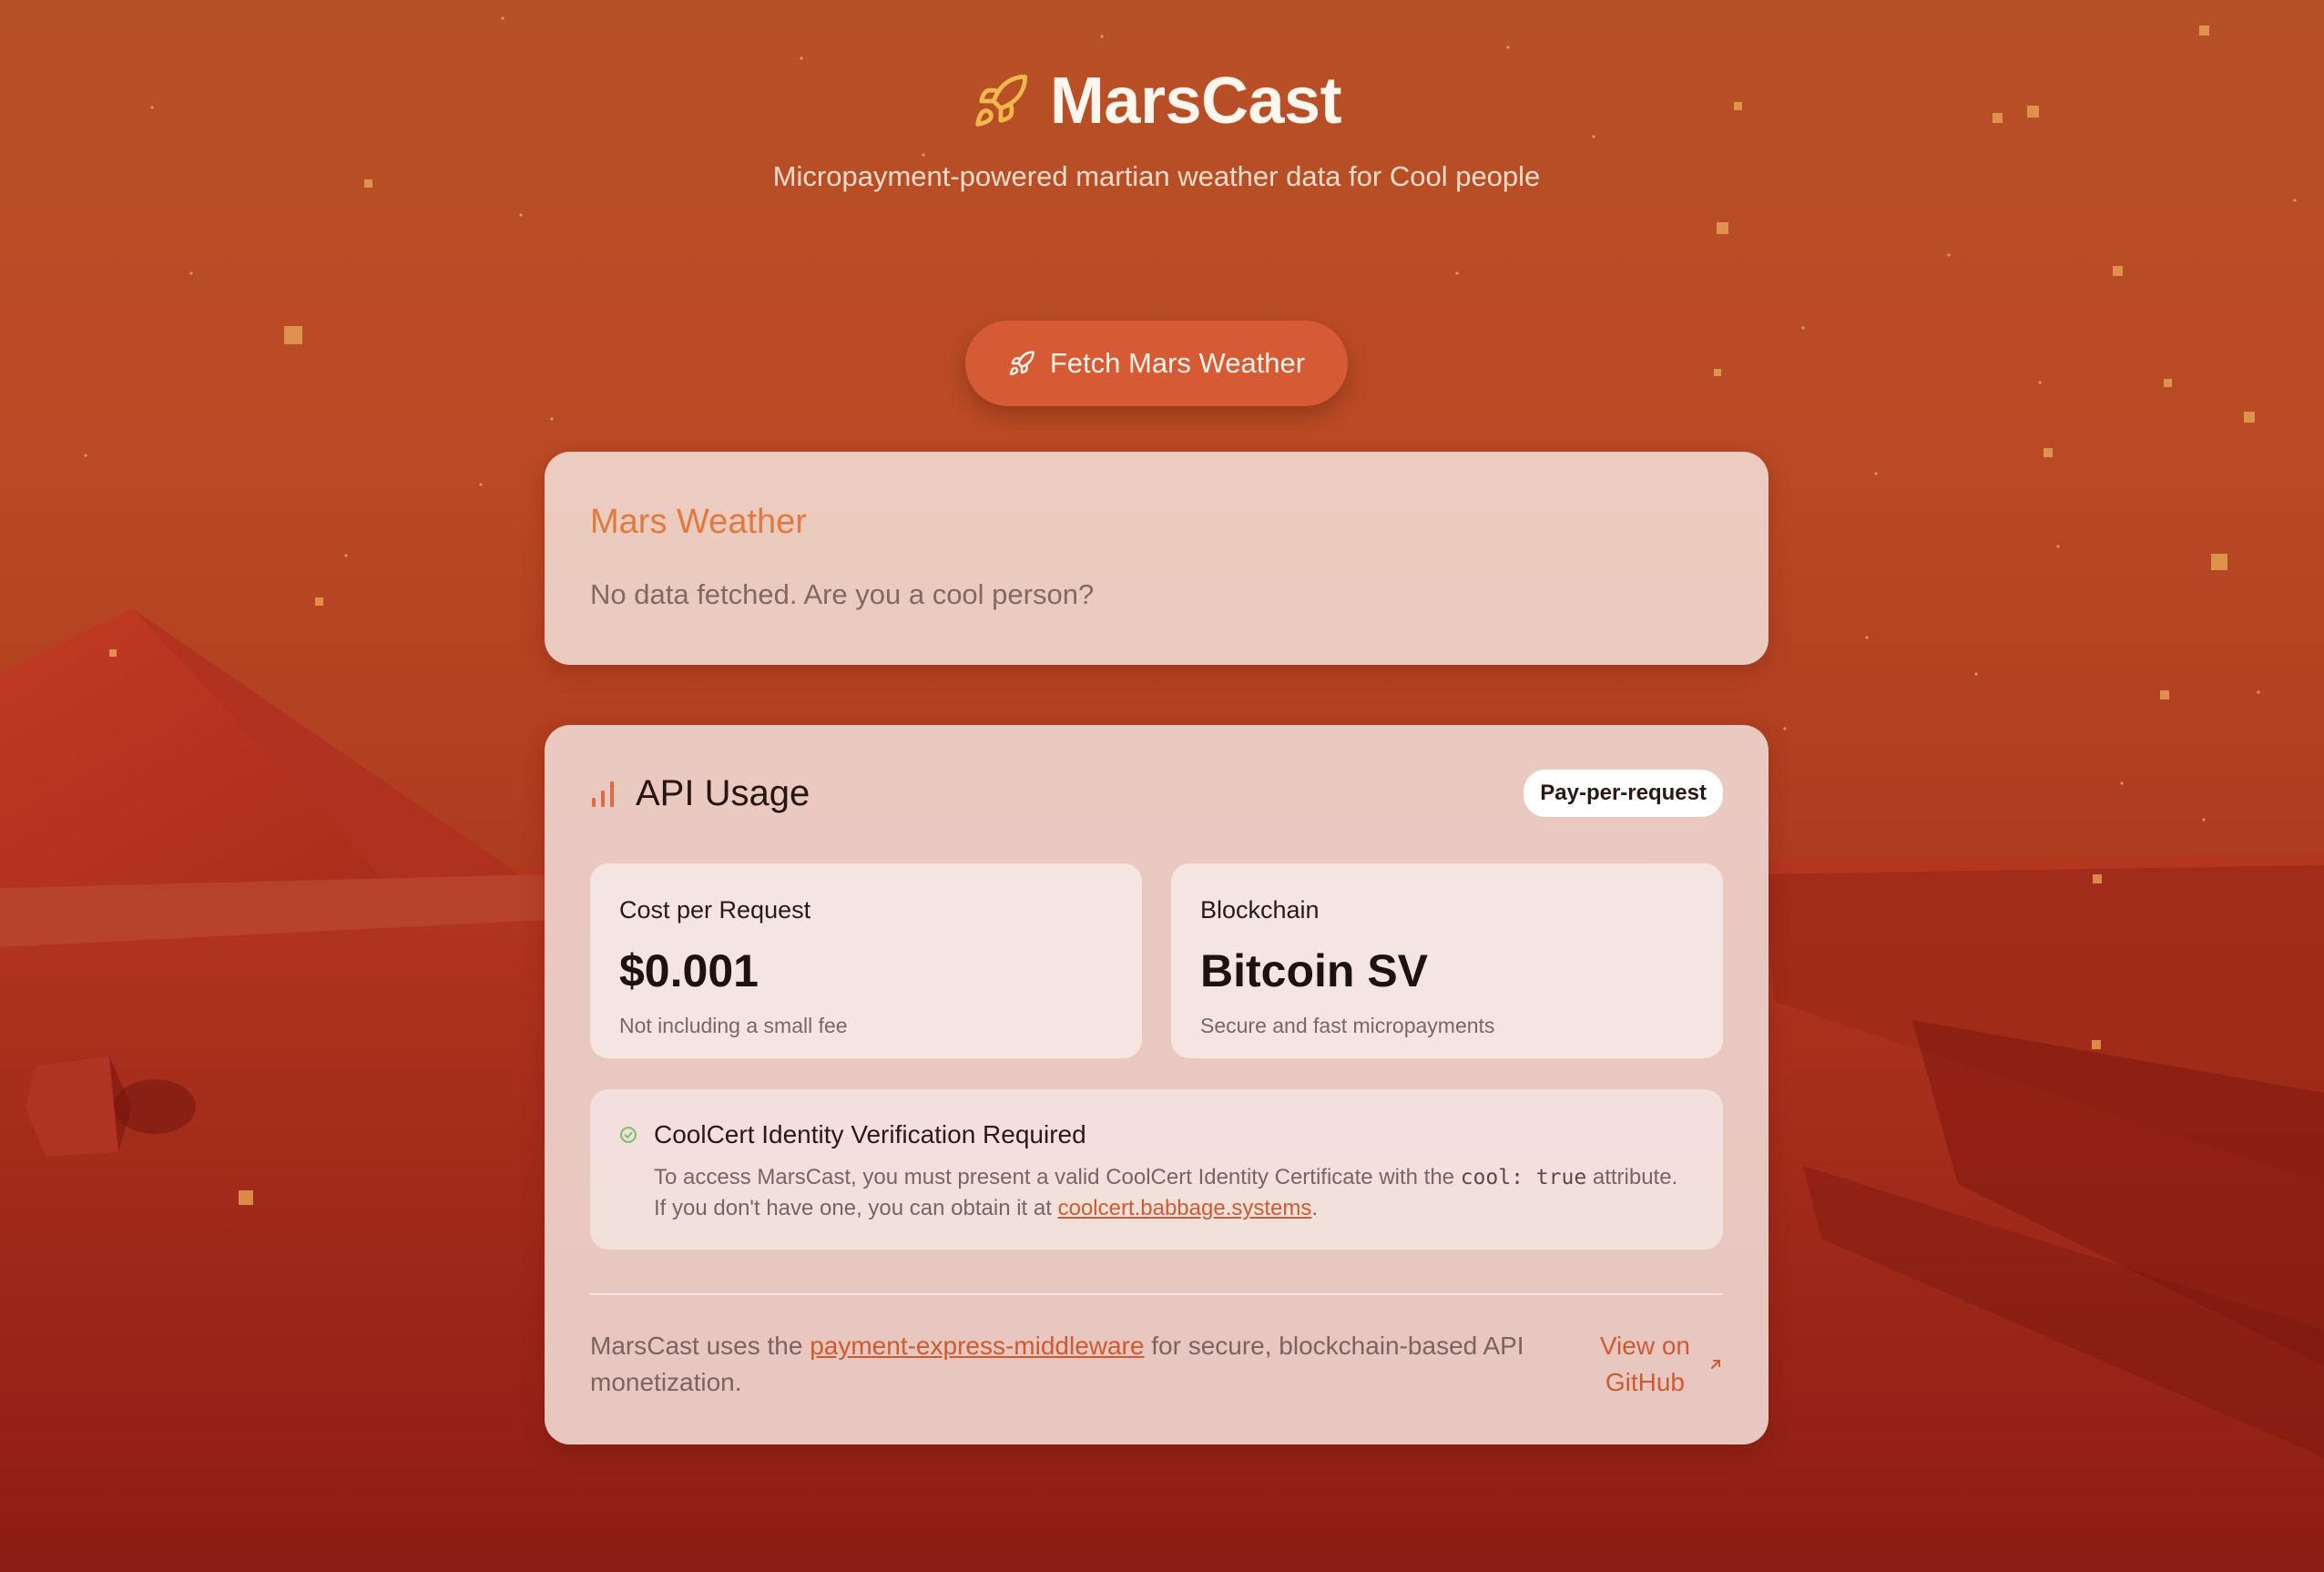 The width and height of the screenshot is (2324, 1572). What do you see at coordinates (1314, 970) in the screenshot?
I see `blockchain-value: Bitcoin SV` at bounding box center [1314, 970].